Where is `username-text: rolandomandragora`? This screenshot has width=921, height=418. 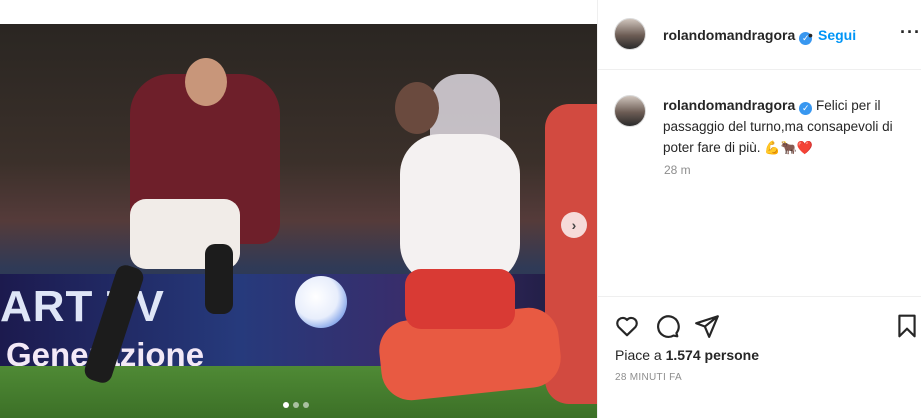 username-text: rolandomandragora is located at coordinates (729, 35).